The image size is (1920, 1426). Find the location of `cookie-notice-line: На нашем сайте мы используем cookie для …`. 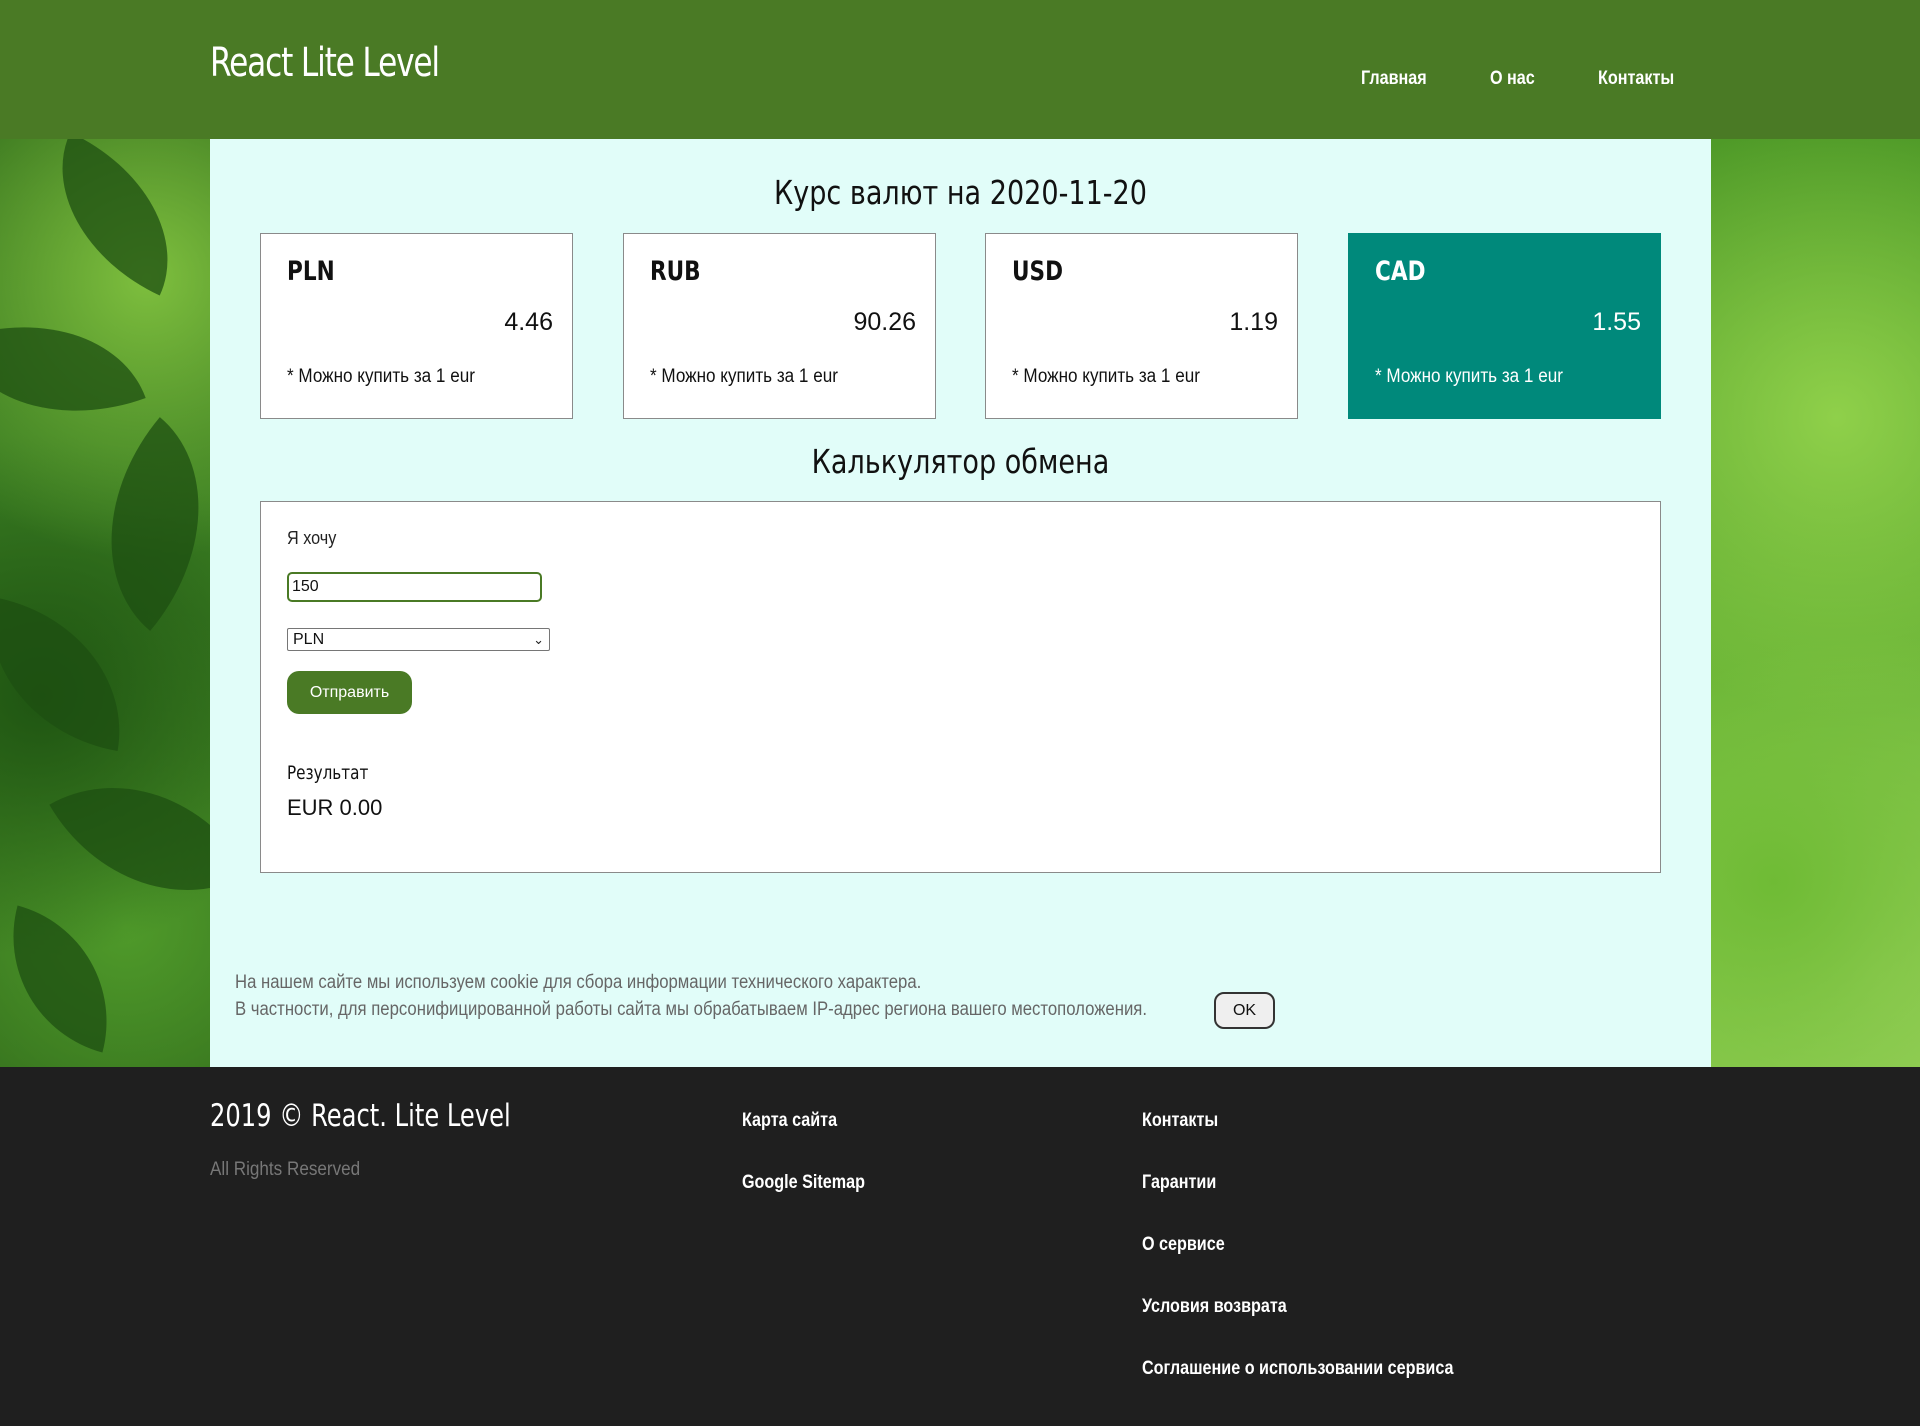

cookie-notice-line: На нашем сайте мы используем cookie для … is located at coordinates (578, 982).